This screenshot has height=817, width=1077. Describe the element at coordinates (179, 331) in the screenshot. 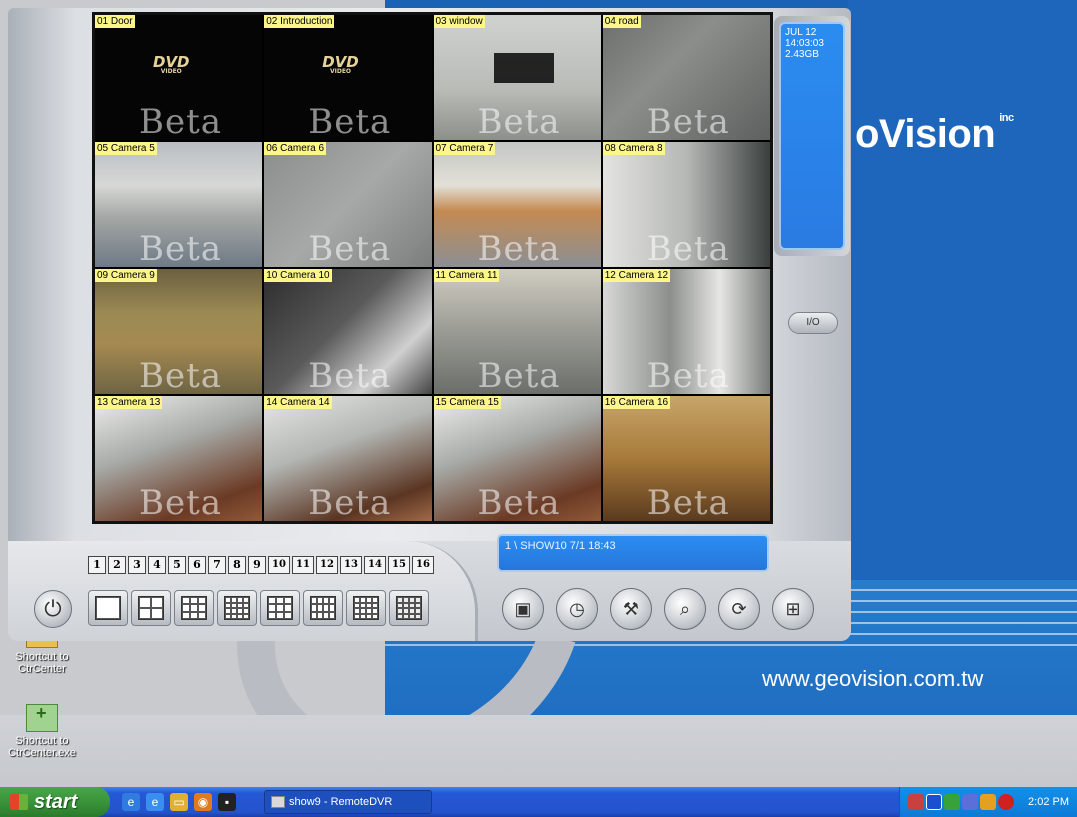

I see `camera-view: Beta 09 Camera 9` at that location.